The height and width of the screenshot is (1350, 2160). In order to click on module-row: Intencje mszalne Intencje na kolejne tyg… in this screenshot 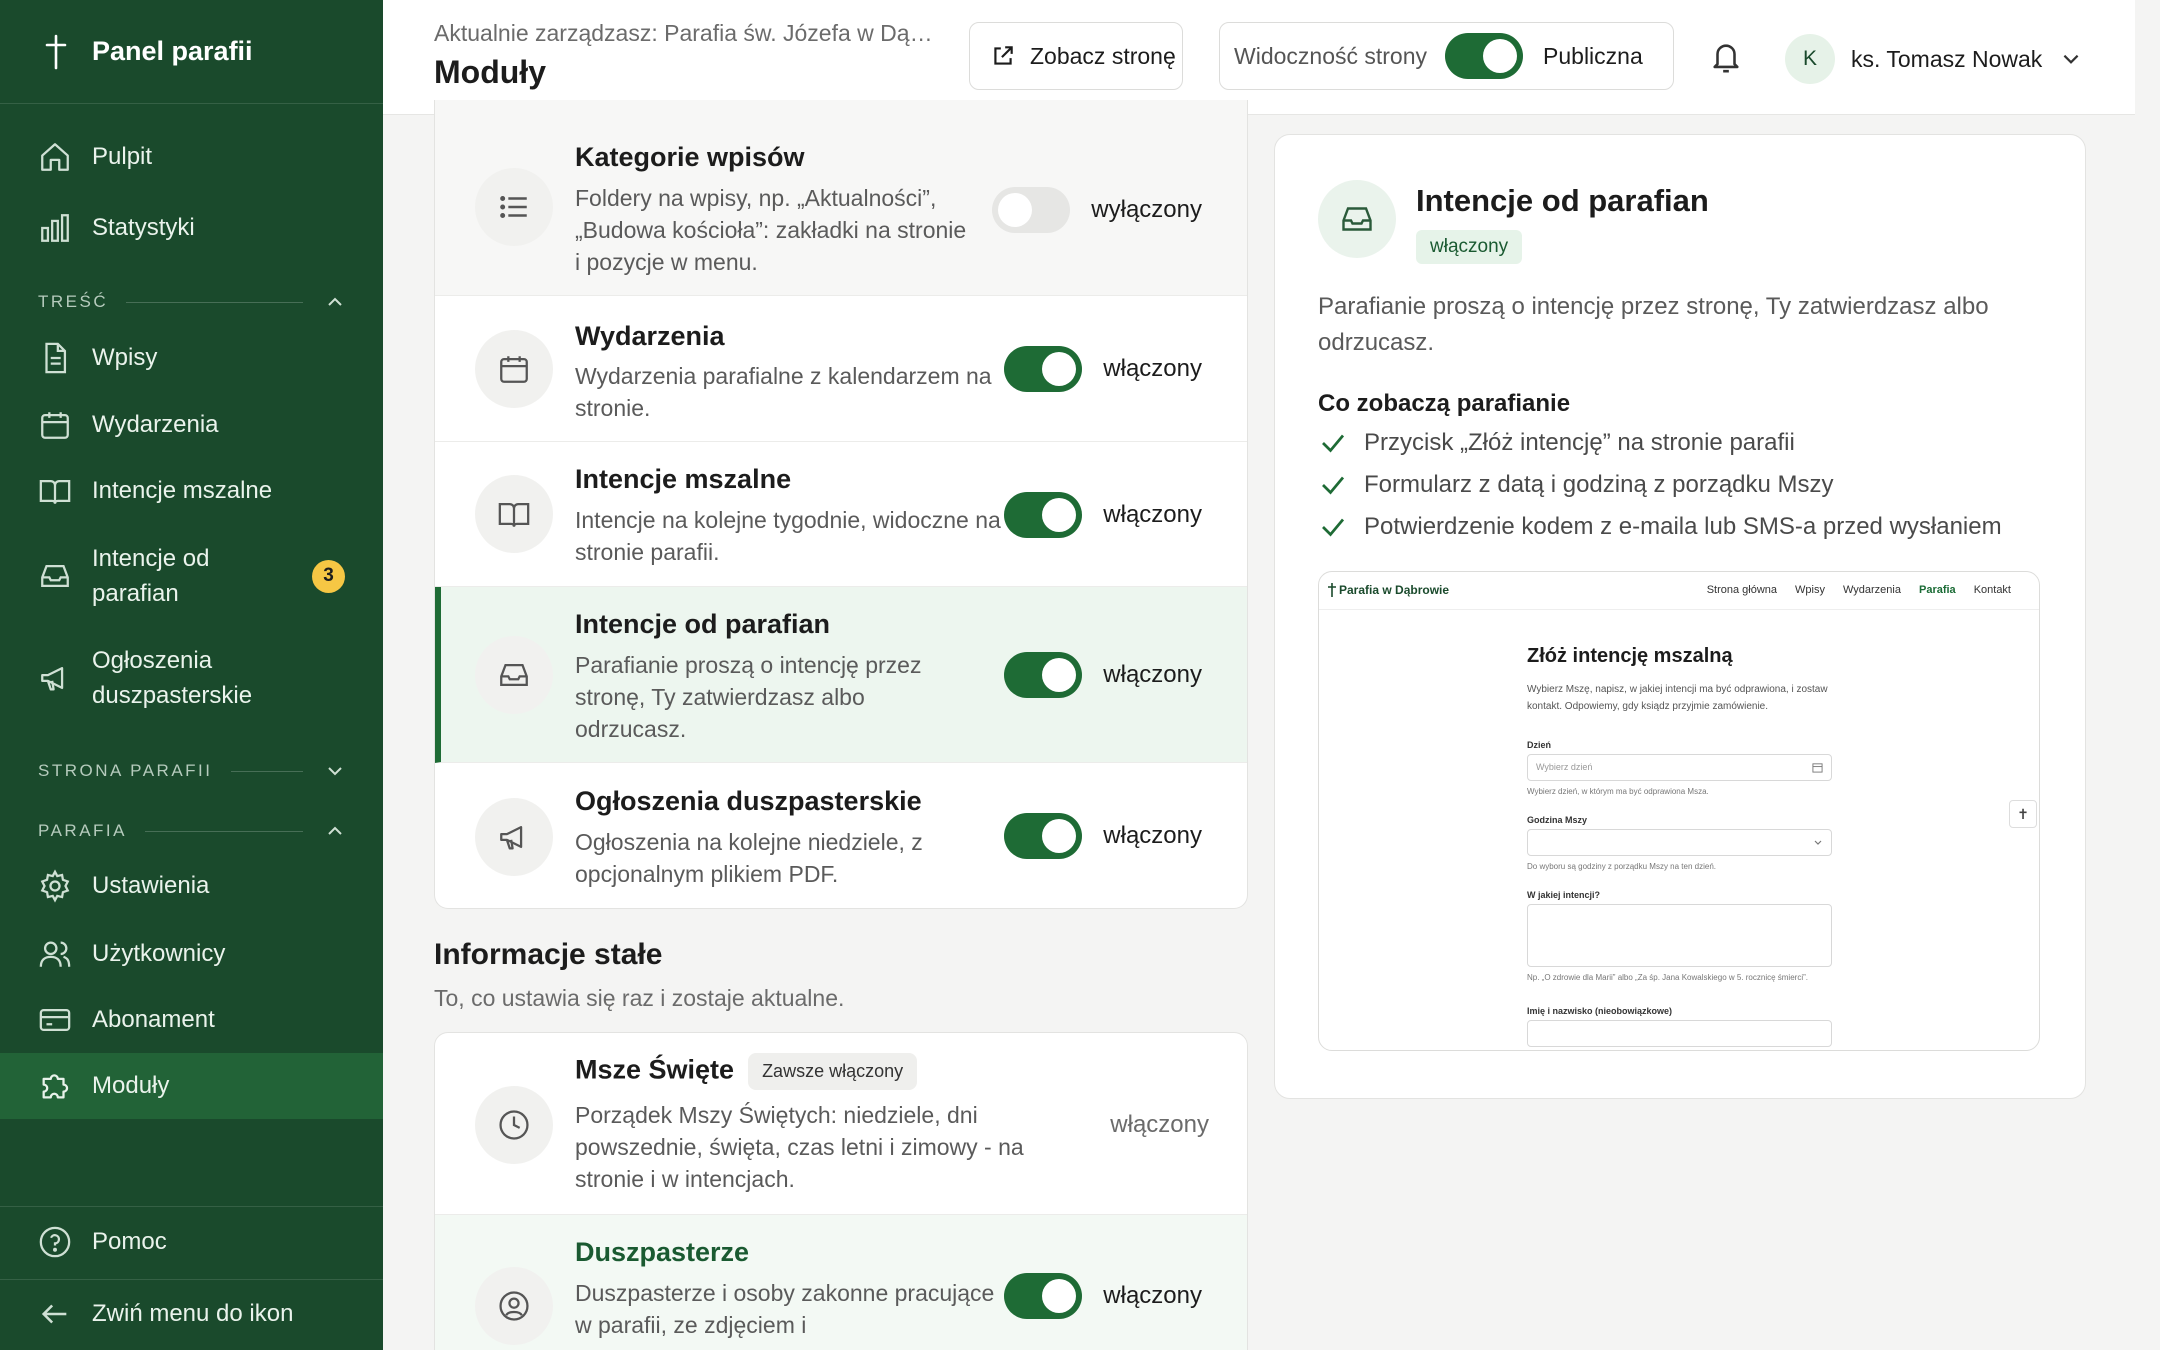, I will do `click(841, 514)`.